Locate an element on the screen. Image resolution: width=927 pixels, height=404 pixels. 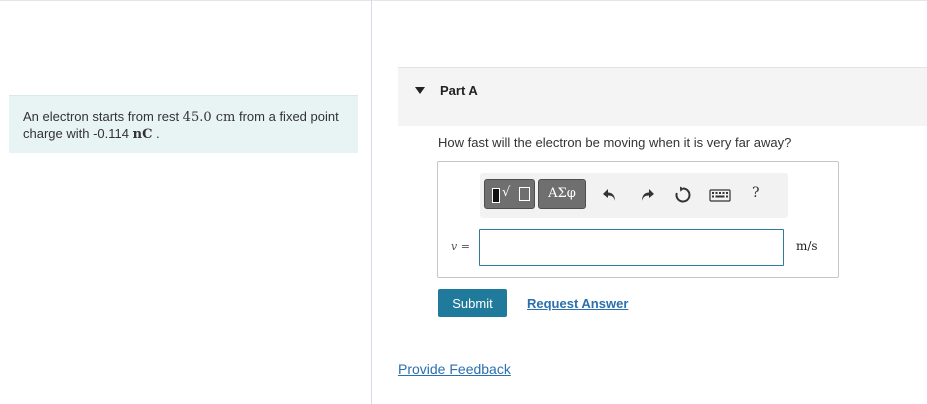
radical-icon: √ is located at coordinates (506, 192).